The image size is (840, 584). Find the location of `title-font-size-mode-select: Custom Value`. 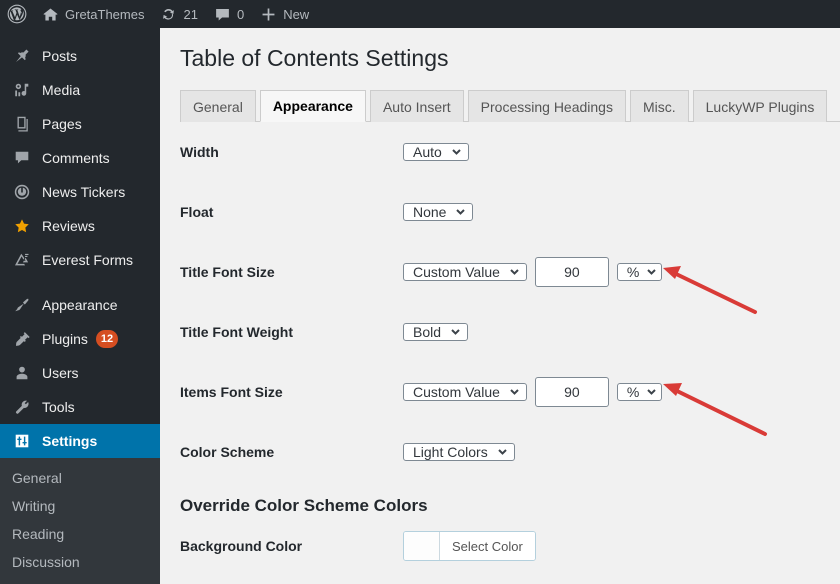

title-font-size-mode-select: Custom Value is located at coordinates (465, 272).